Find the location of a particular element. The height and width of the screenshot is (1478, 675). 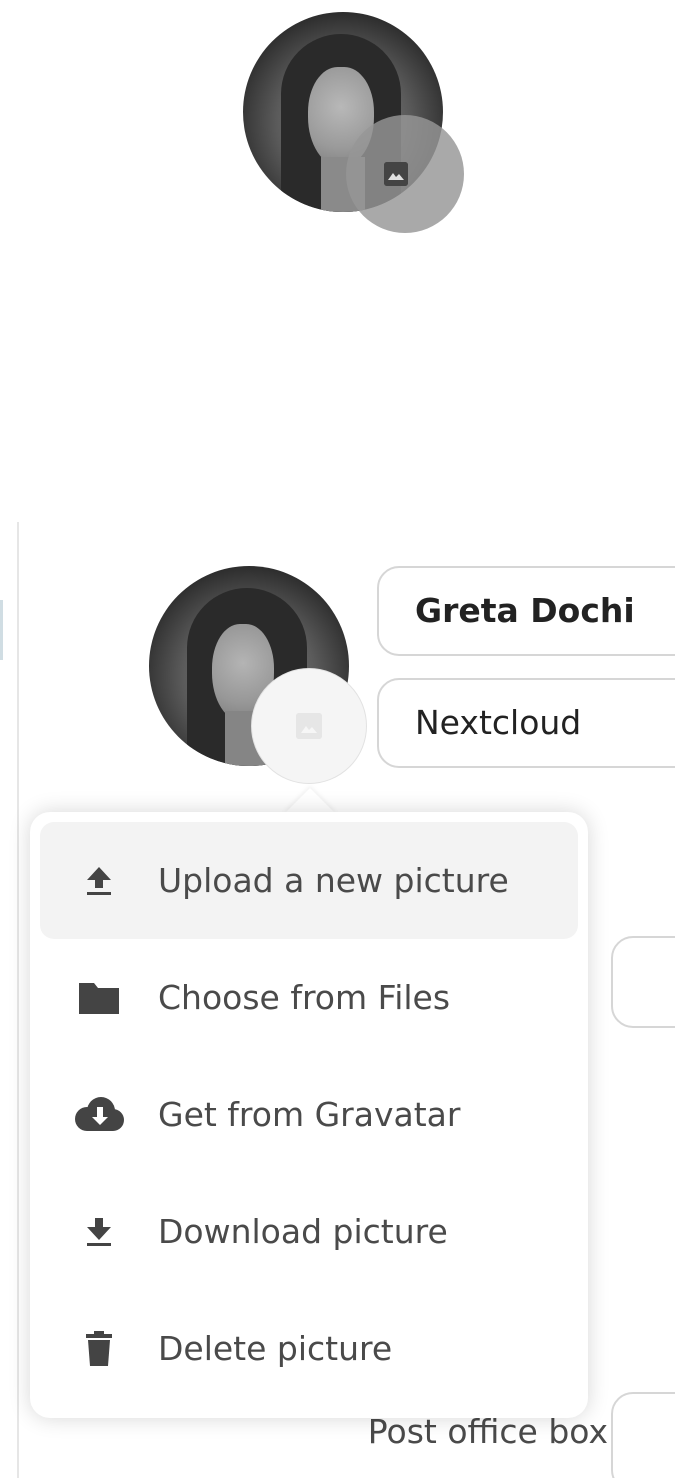

trash-icon is located at coordinates (99, 1348).